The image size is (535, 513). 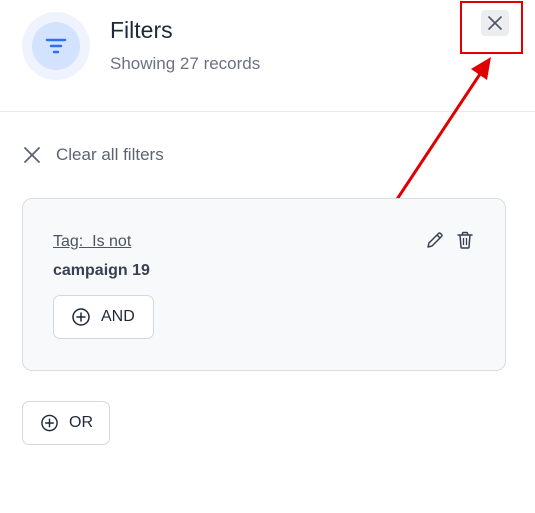 I want to click on filter-condition-value: campaign 19, so click(x=101, y=270).